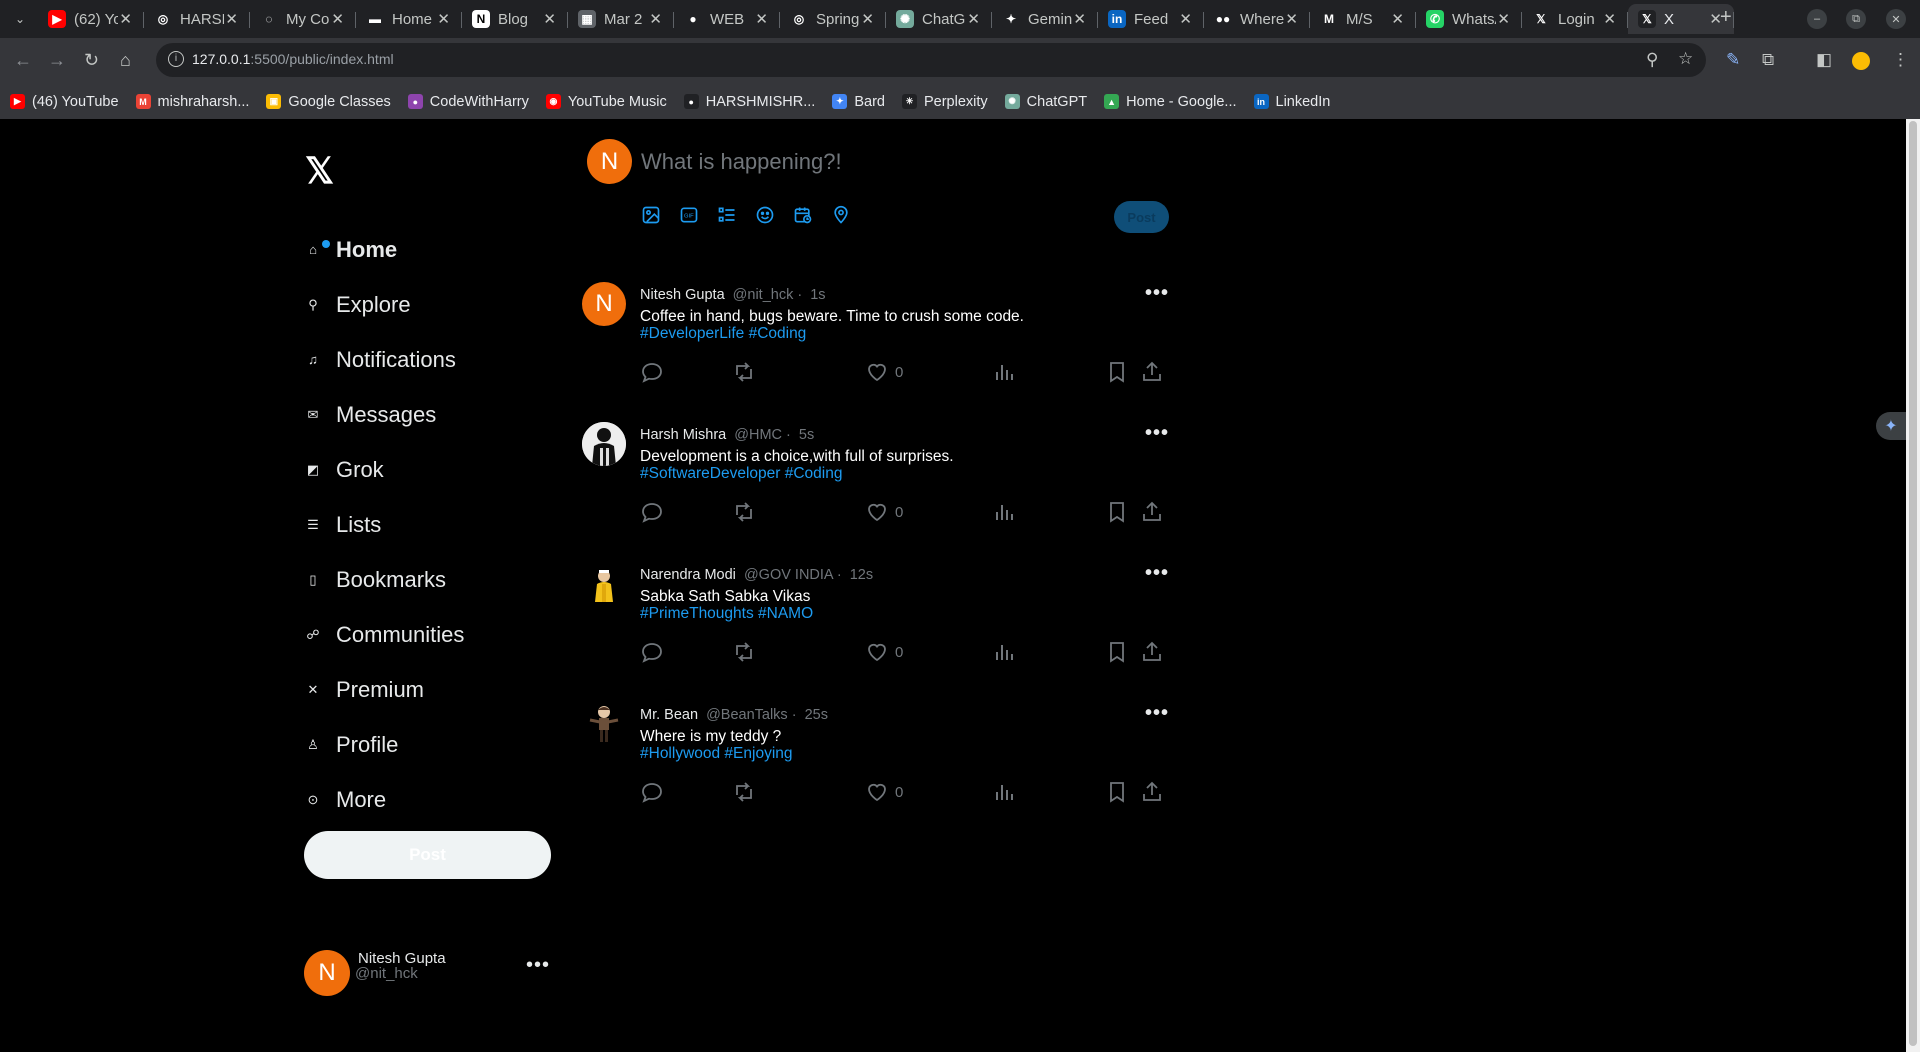  I want to click on star-bookmark-icon: ☆, so click(1685, 59).